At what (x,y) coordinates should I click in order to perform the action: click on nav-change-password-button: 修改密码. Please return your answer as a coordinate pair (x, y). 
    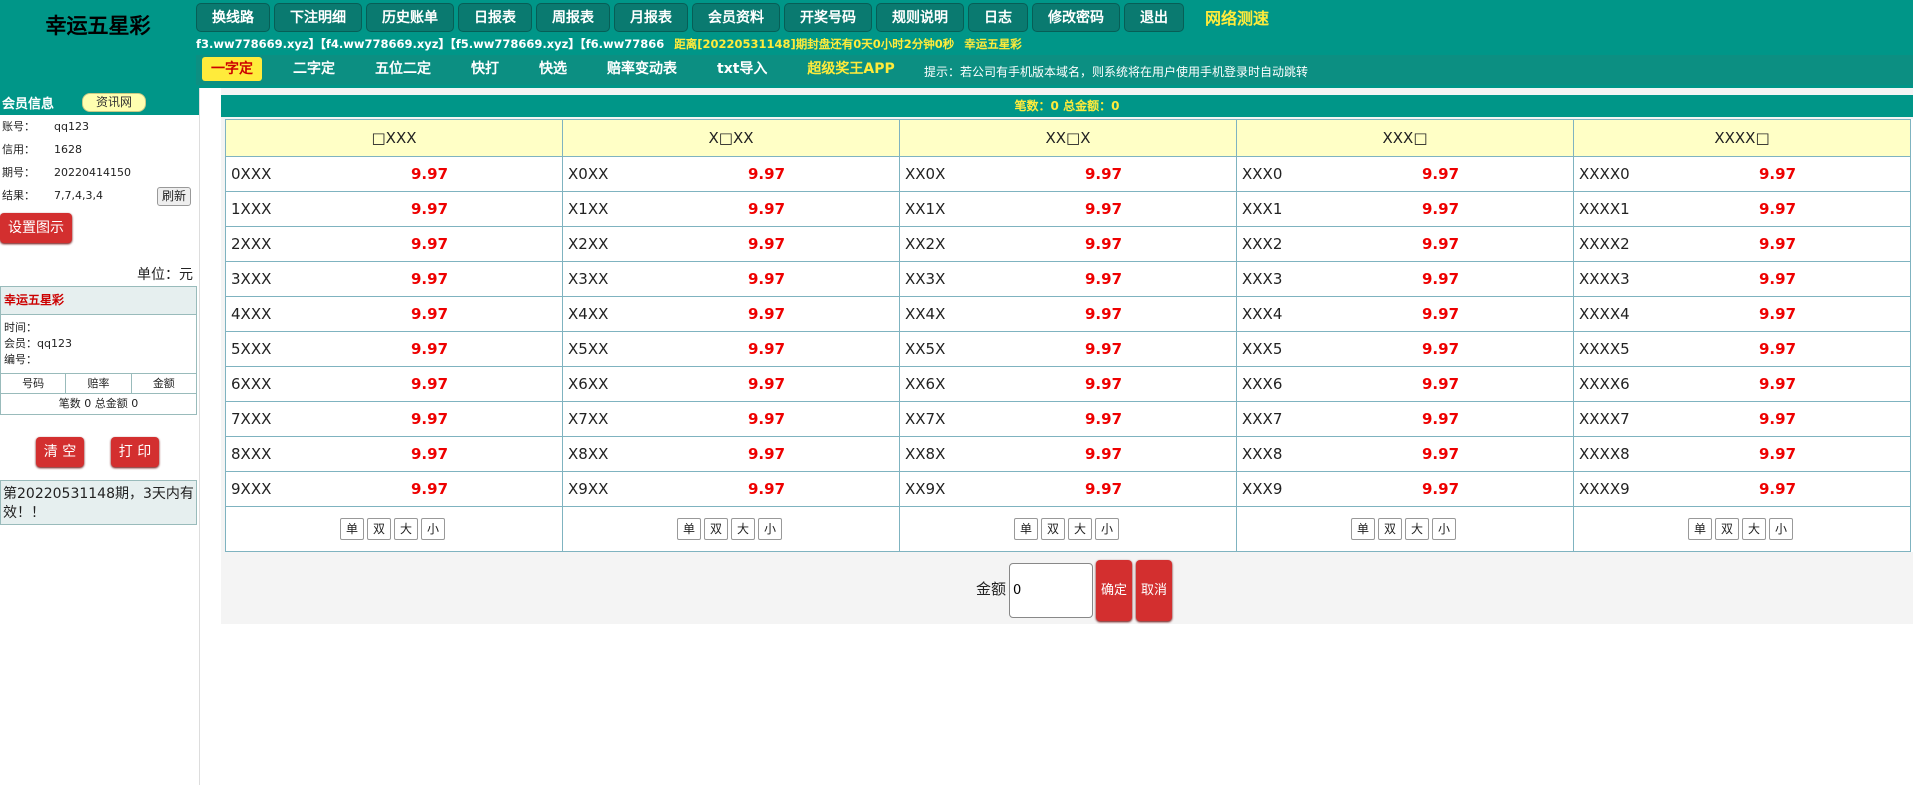
    Looking at the image, I should click on (1076, 17).